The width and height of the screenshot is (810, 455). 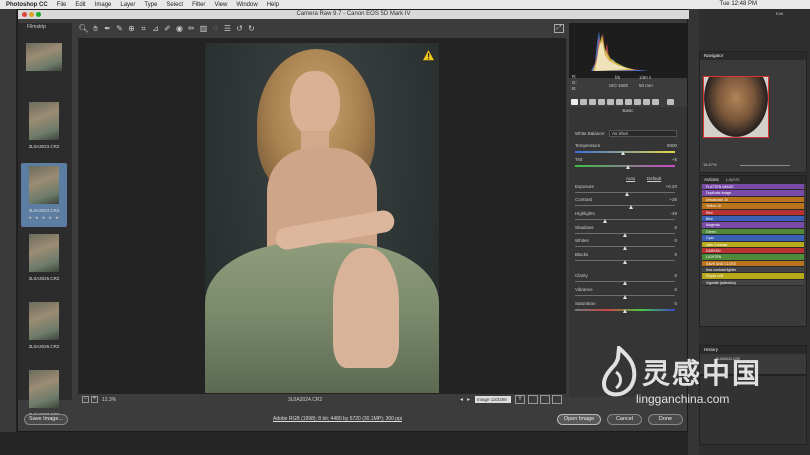 What do you see at coordinates (574, 102) in the screenshot?
I see `tab-basic-icon` at bounding box center [574, 102].